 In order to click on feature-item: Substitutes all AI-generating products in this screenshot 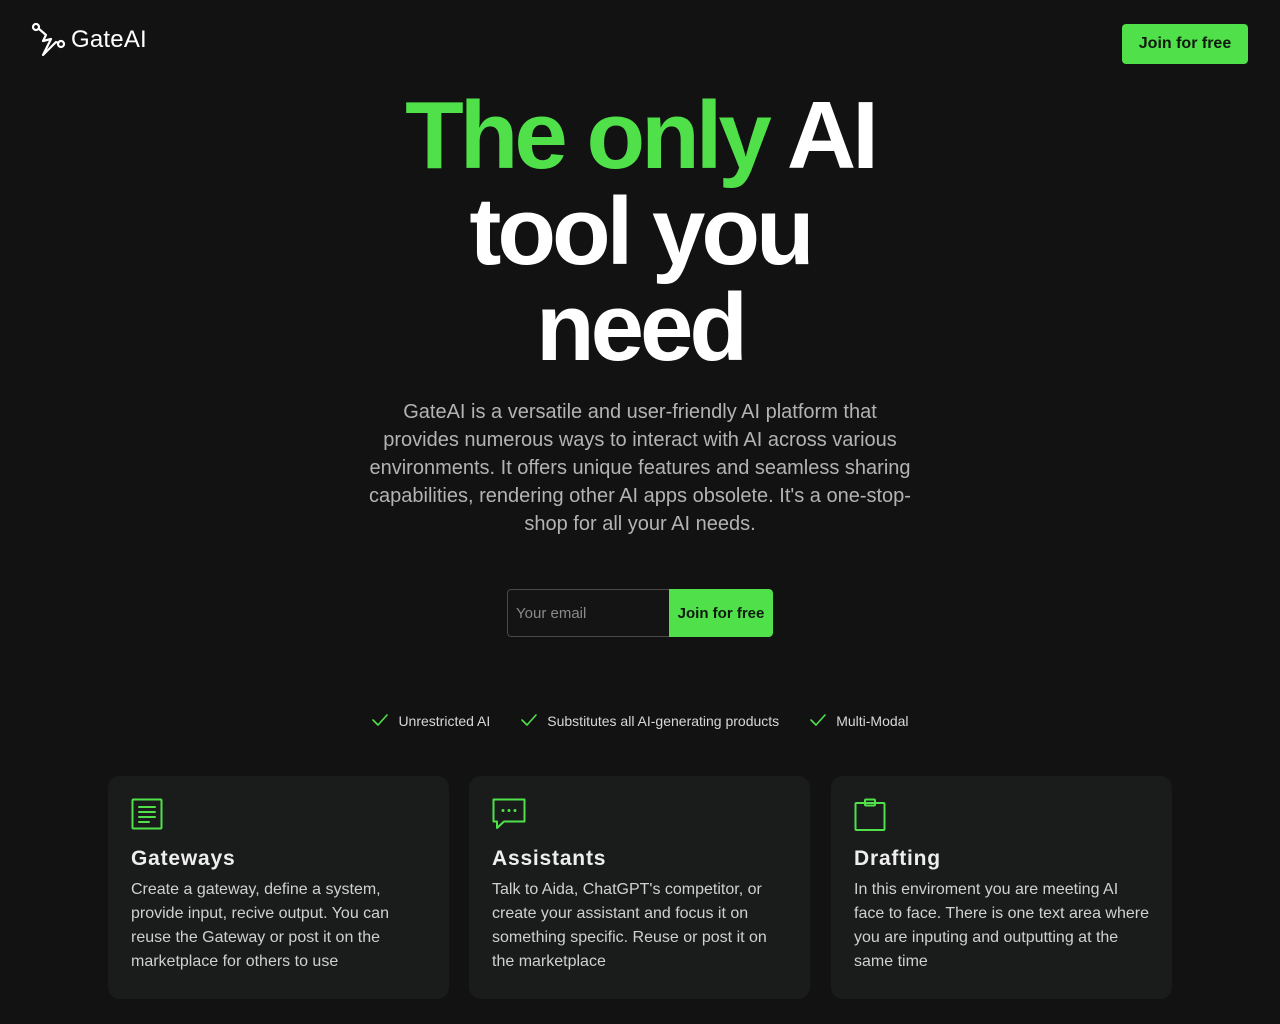, I will do `click(649, 721)`.